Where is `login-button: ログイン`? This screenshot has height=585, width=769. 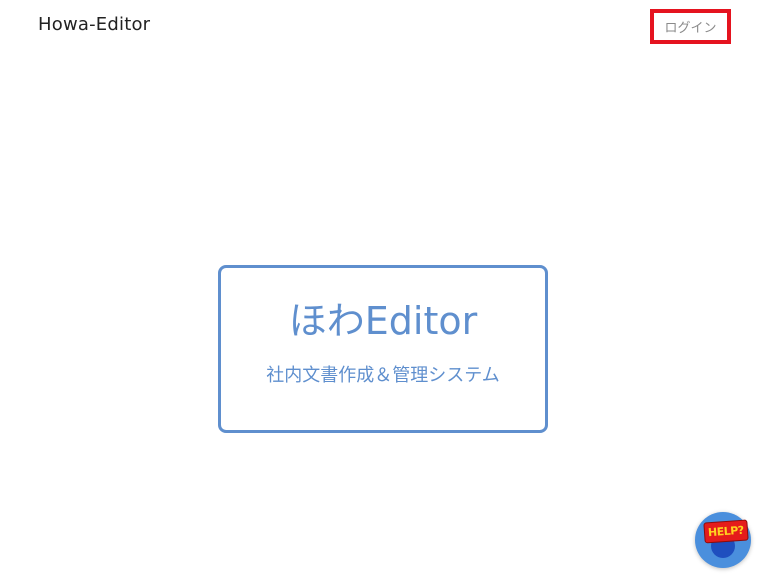
login-button: ログイン is located at coordinates (690, 26).